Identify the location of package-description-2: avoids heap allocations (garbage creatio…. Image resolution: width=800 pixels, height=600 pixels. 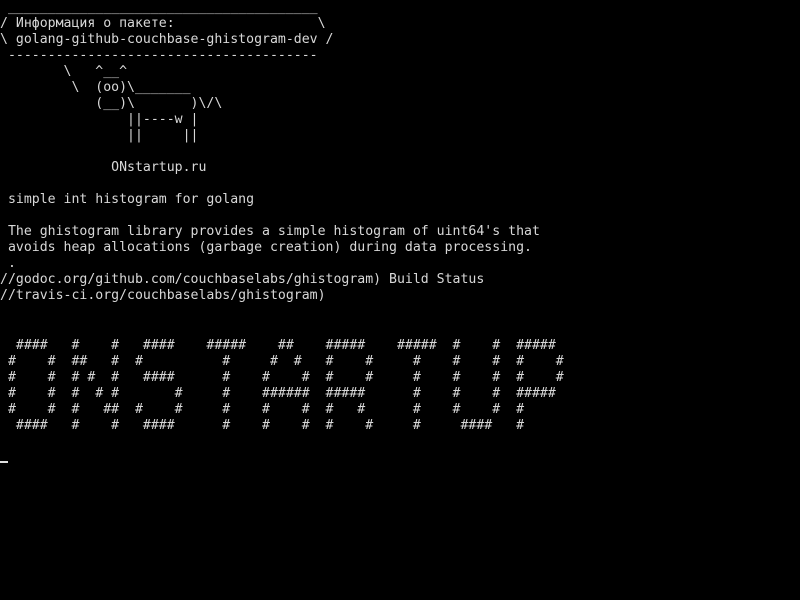
(266, 247).